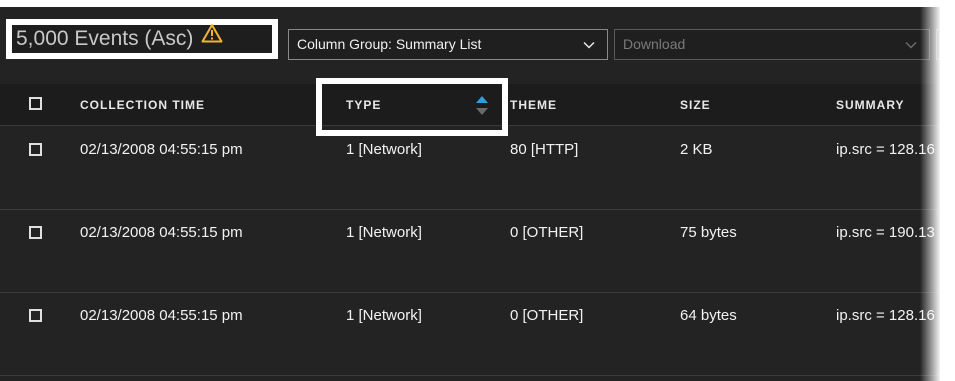 This screenshot has width=955, height=381. I want to click on cell-theme: 80 [HTTP], so click(544, 149).